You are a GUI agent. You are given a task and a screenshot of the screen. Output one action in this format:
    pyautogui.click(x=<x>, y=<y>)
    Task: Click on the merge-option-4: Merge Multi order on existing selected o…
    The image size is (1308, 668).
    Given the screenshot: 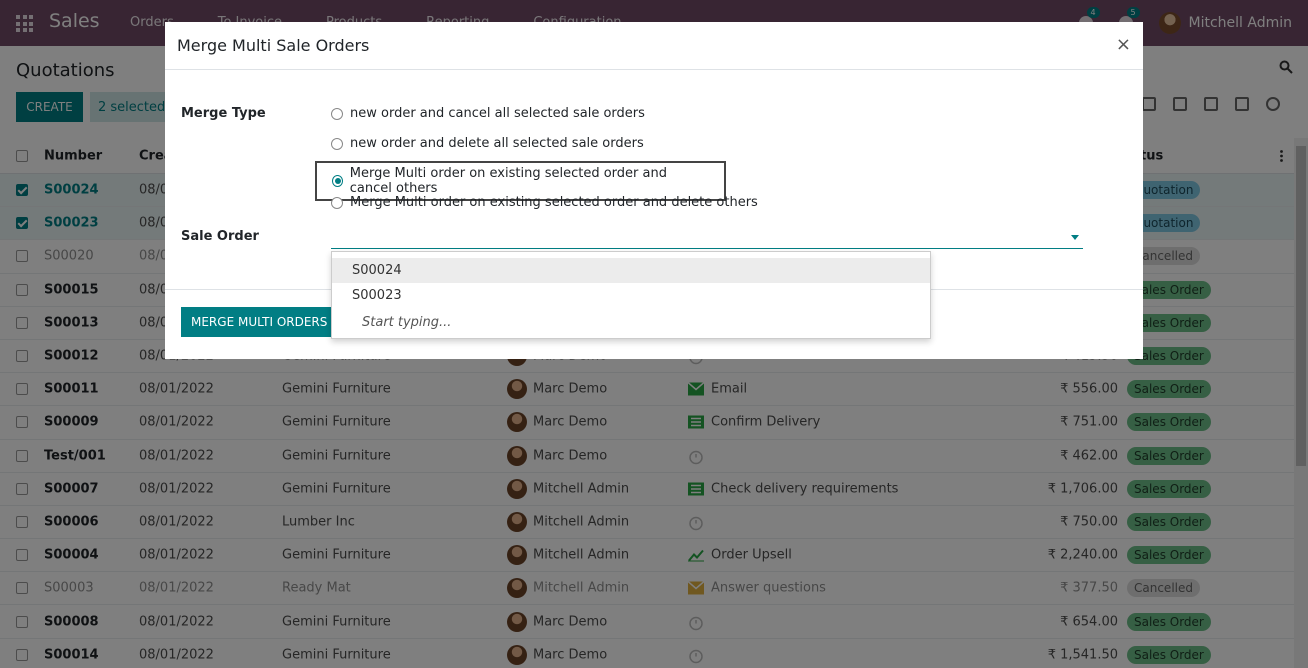 What is the action you would take?
    pyautogui.click(x=544, y=202)
    